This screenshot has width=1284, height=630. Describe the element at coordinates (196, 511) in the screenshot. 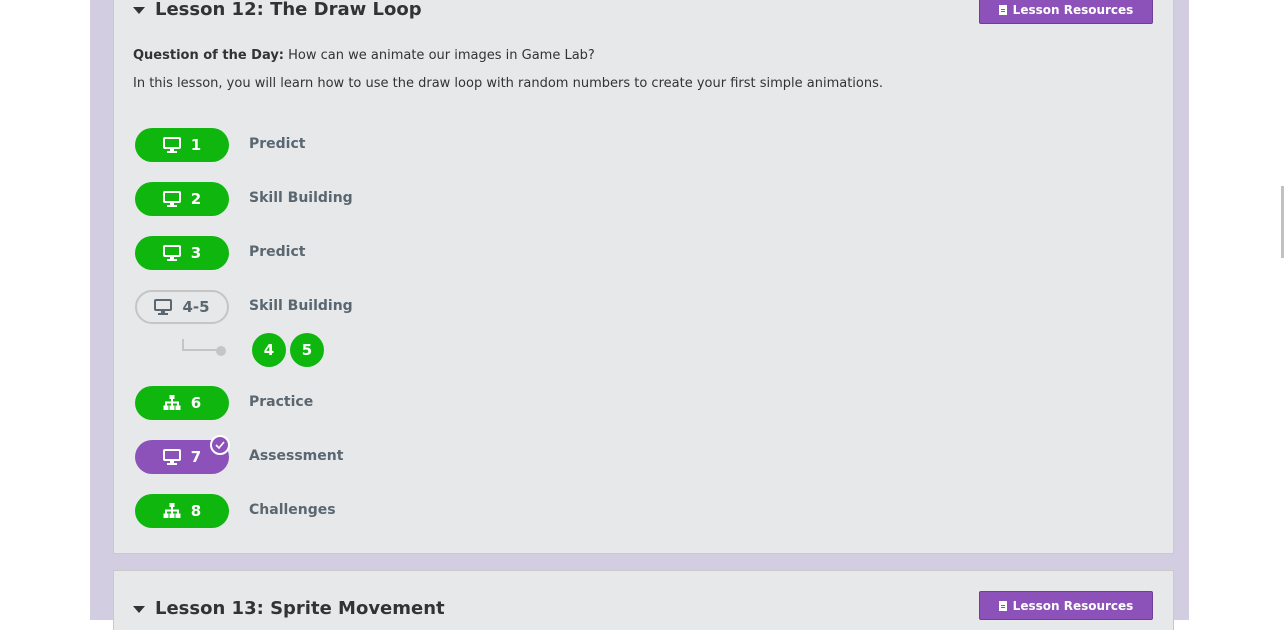

I see `level-number: 8` at that location.